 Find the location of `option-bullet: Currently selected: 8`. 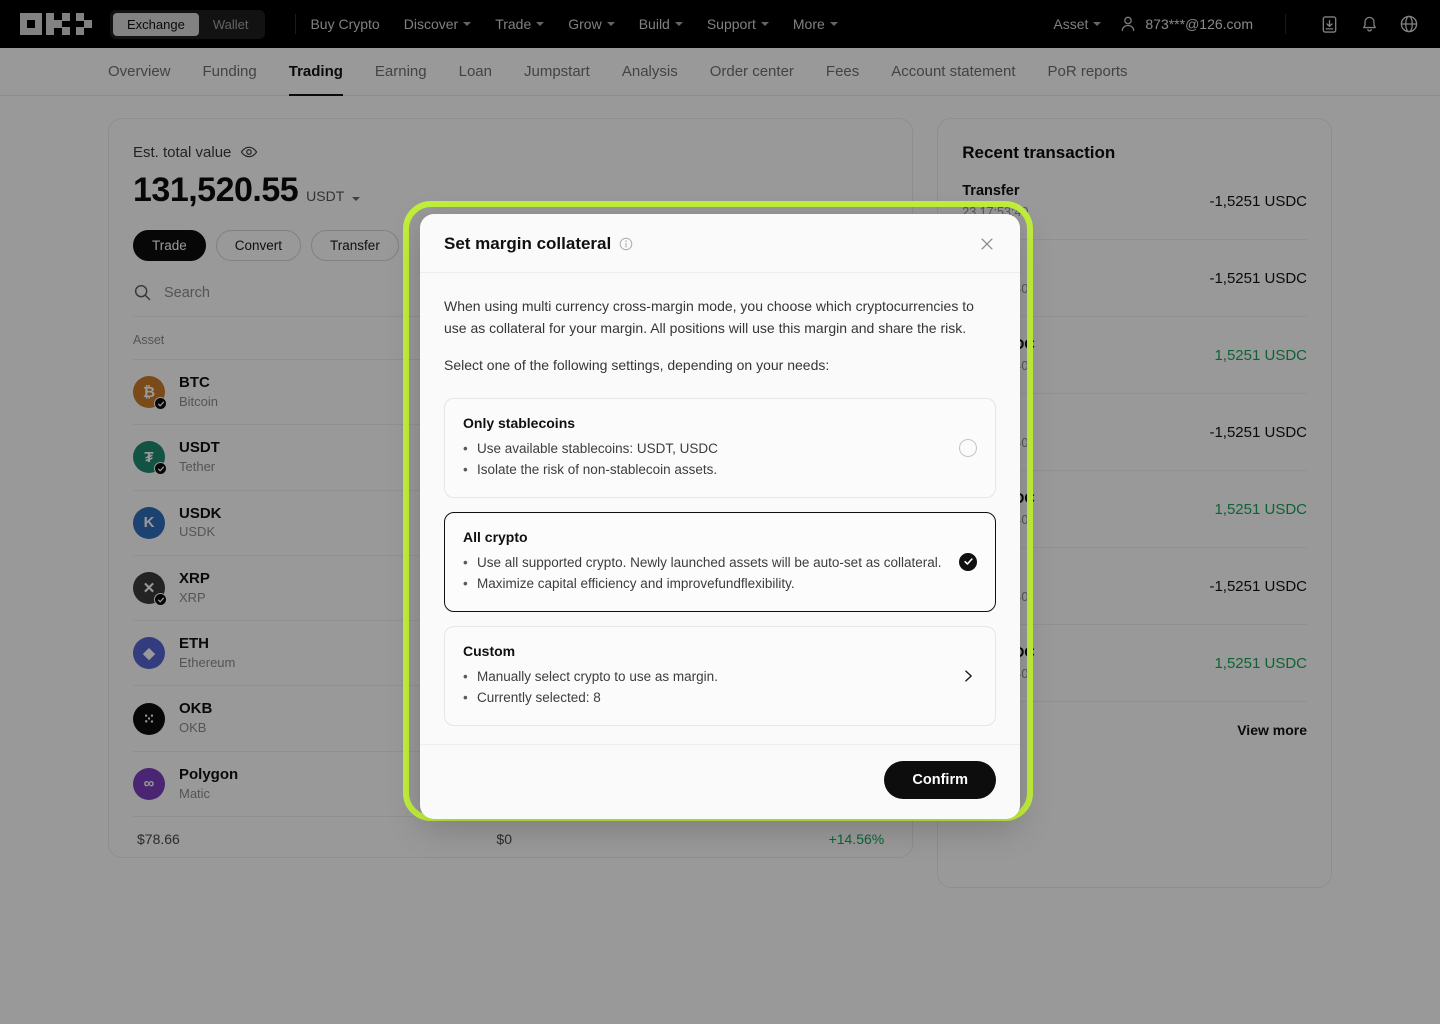

option-bullet: Currently selected: 8 is located at coordinates (703, 698).